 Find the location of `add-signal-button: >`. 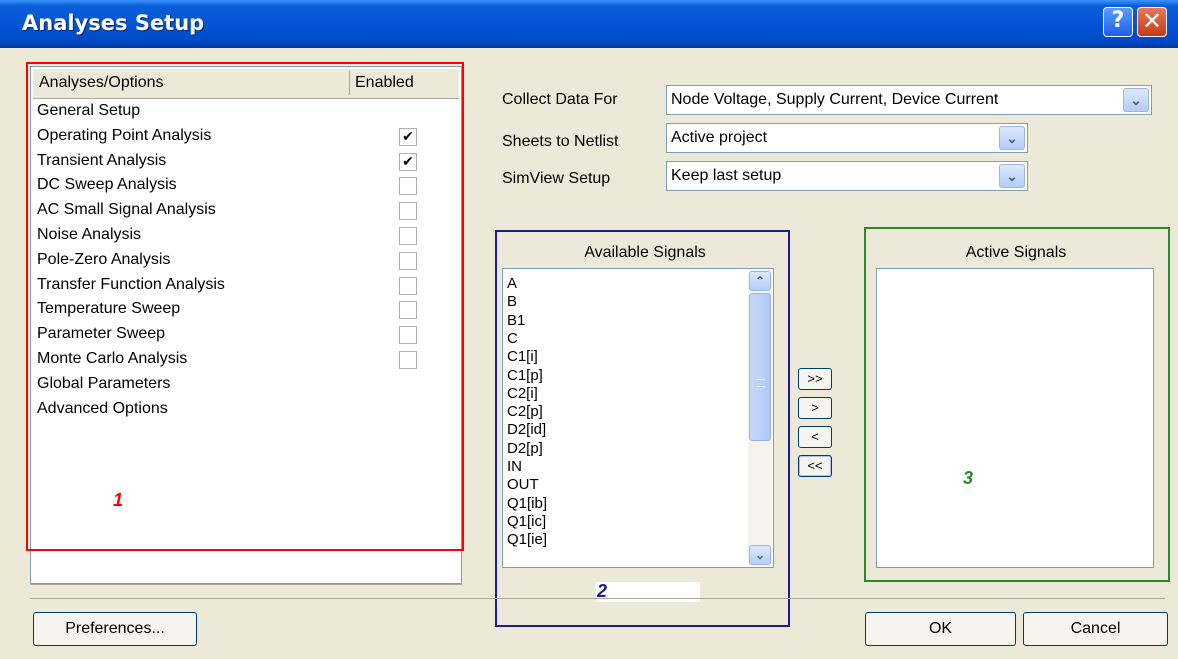

add-signal-button: > is located at coordinates (815, 408).